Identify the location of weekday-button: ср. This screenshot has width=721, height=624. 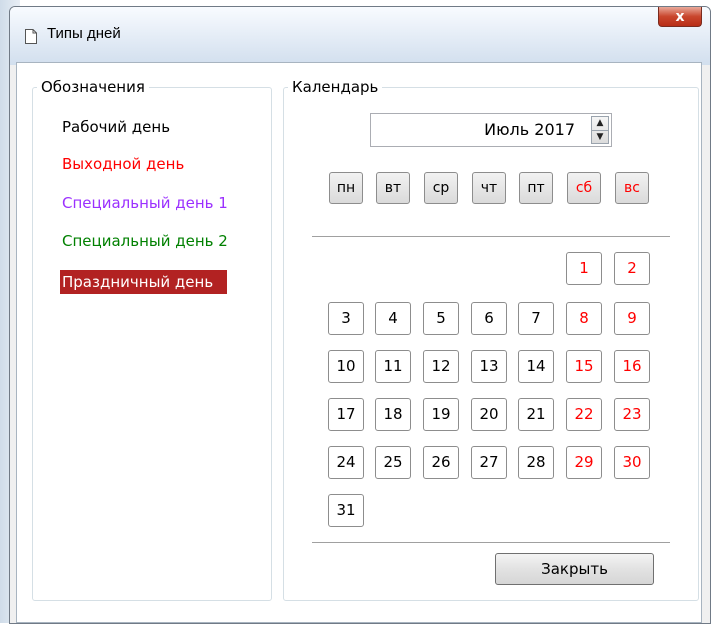
(441, 188).